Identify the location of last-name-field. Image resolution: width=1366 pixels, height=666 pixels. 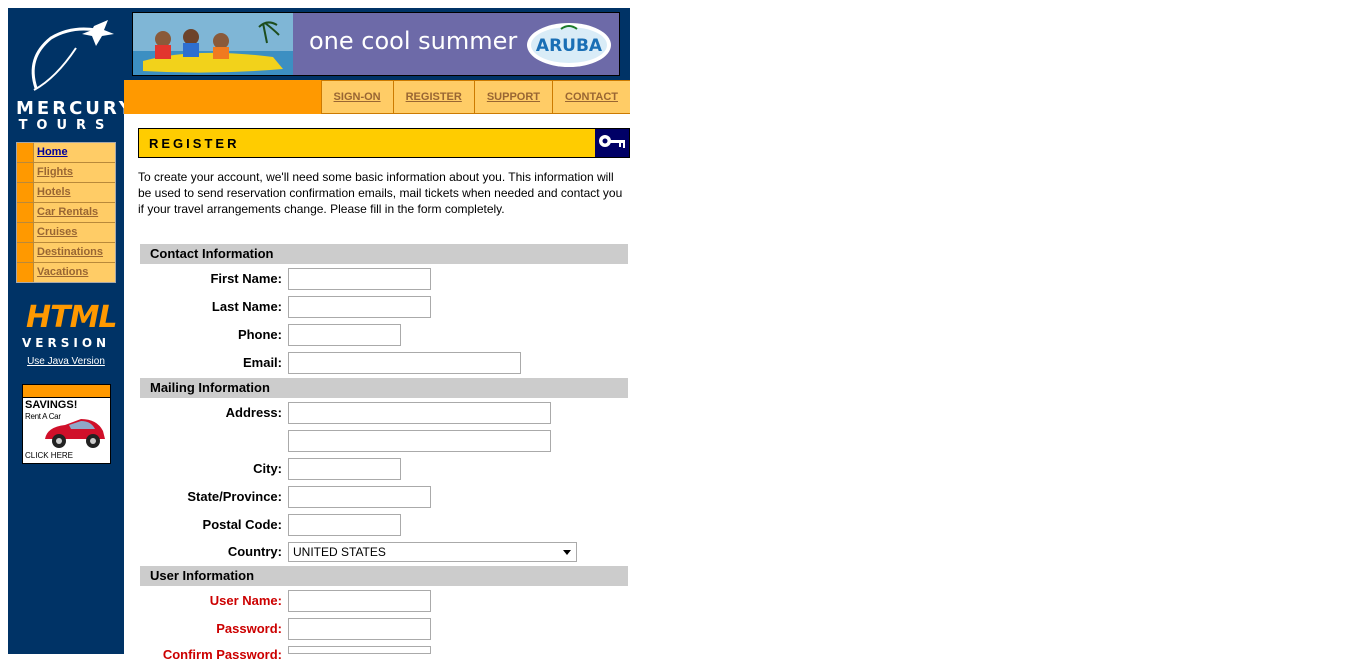
(359, 307).